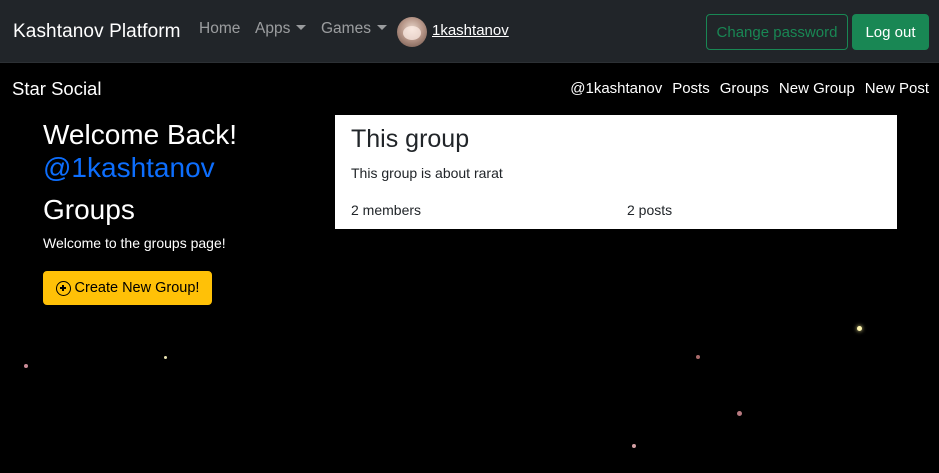  What do you see at coordinates (890, 32) in the screenshot?
I see `logout-button: Log out` at bounding box center [890, 32].